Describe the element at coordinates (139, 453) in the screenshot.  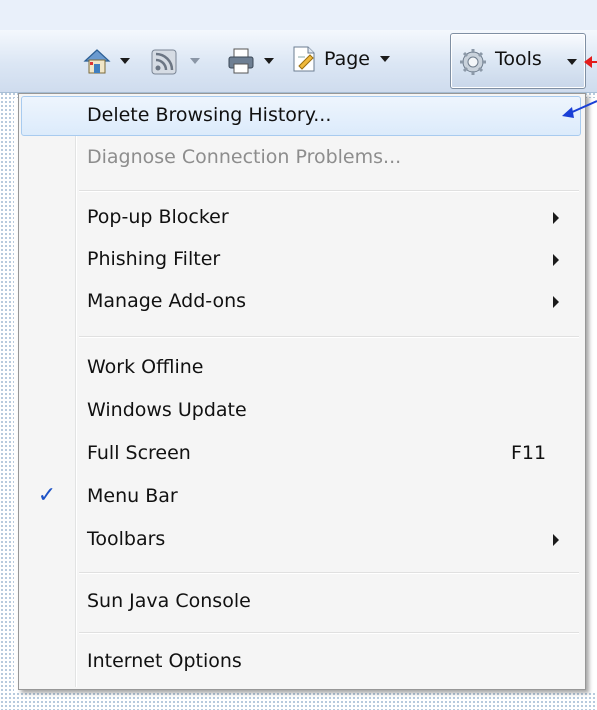
I see `menu-item-label: Full Screen` at that location.